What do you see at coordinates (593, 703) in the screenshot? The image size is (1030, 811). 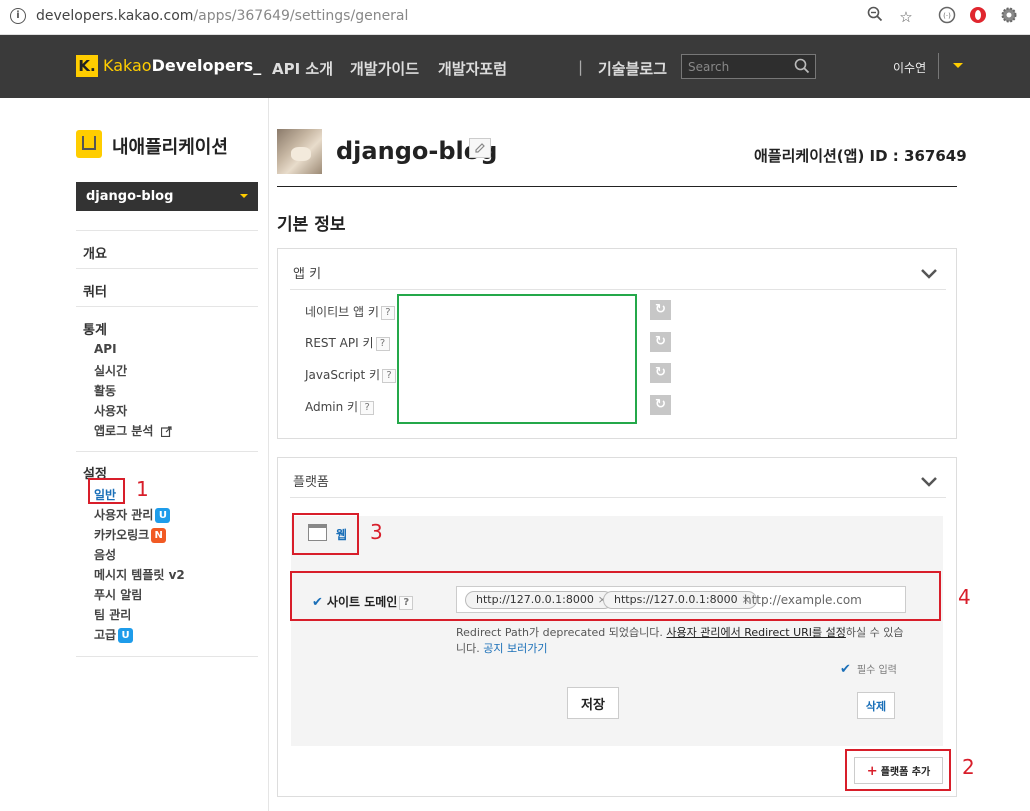 I see `save-button: 저장` at bounding box center [593, 703].